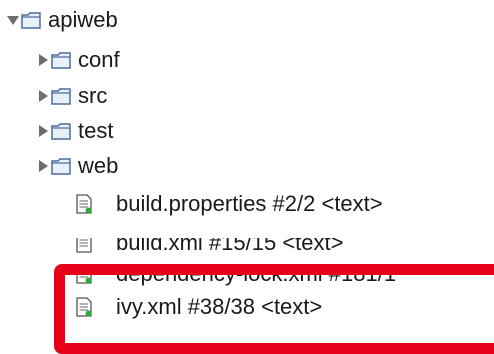  I want to click on tree-row-label: build.xml #15/15 <text>, so click(230, 246).